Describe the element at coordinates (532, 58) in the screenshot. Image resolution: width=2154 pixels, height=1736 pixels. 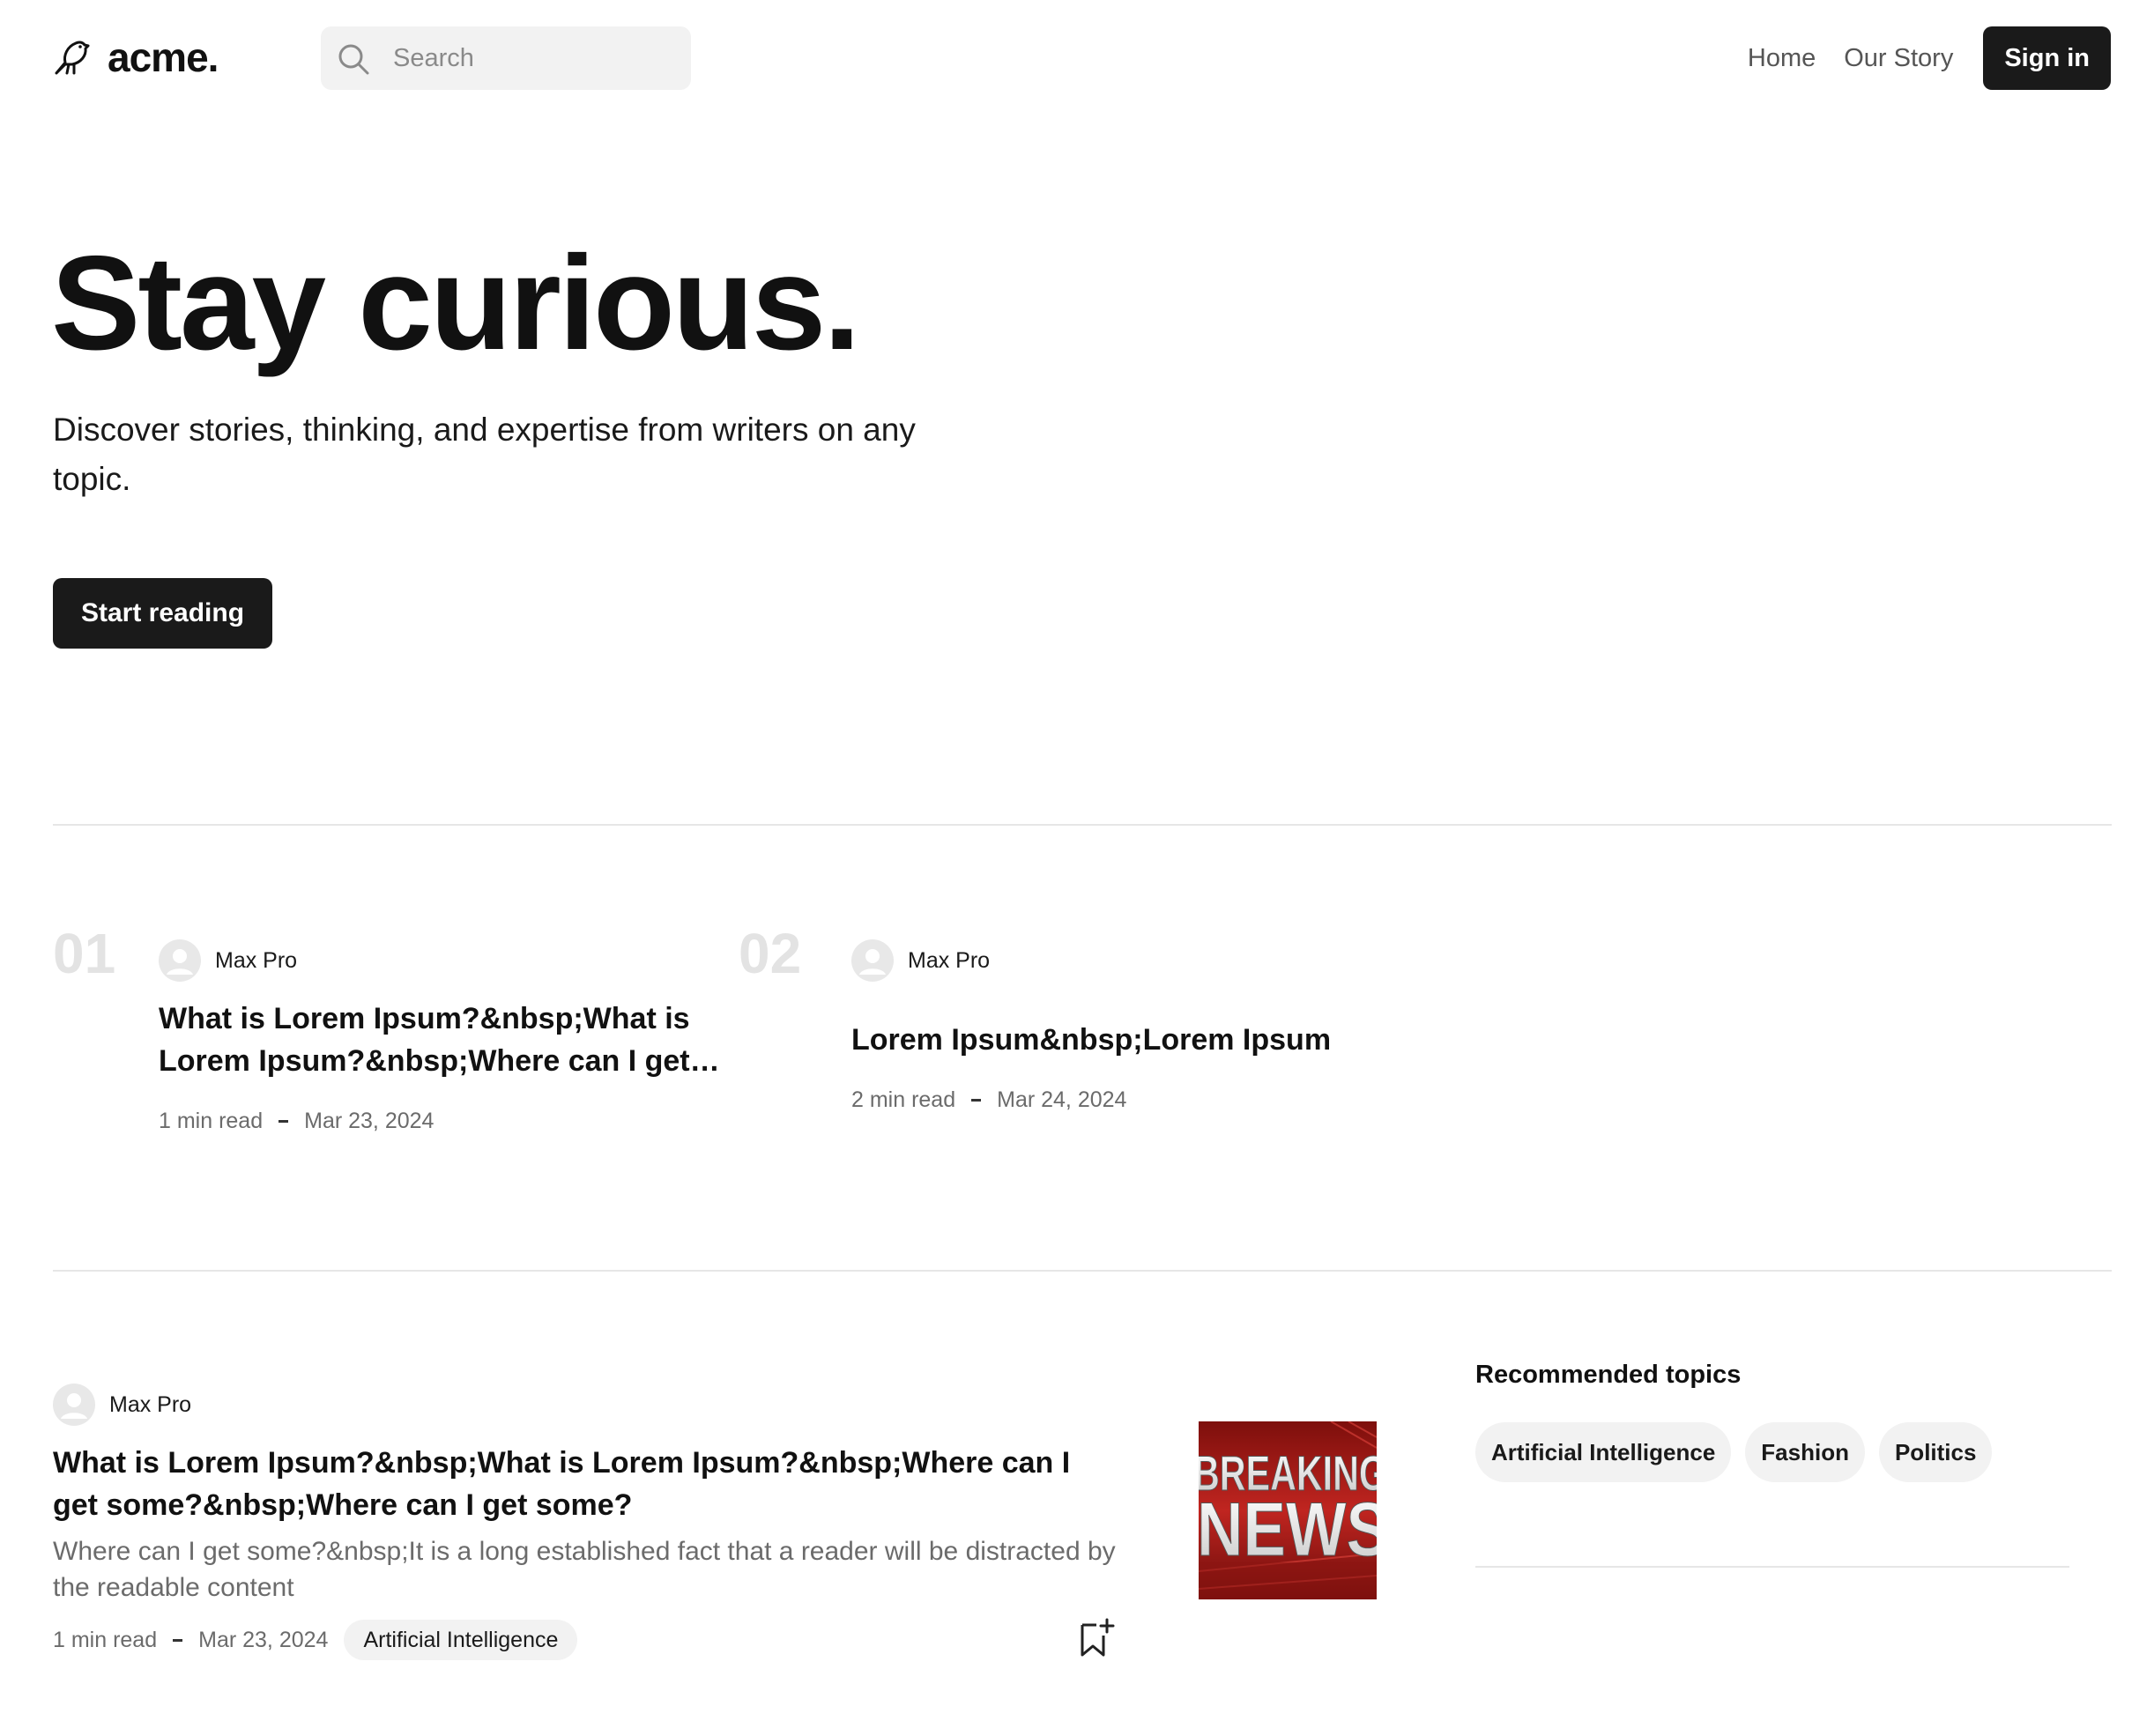
I see `search-input` at that location.